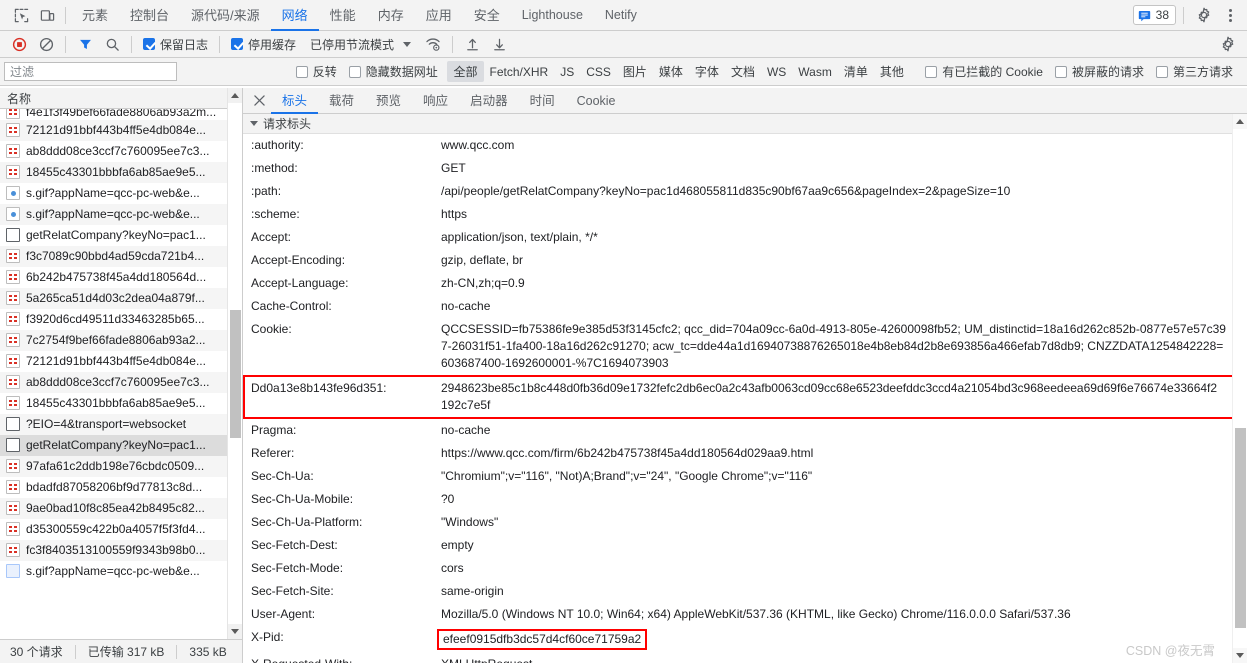 Image resolution: width=1247 pixels, height=663 pixels. I want to click on header-value: same-origin, so click(844, 591).